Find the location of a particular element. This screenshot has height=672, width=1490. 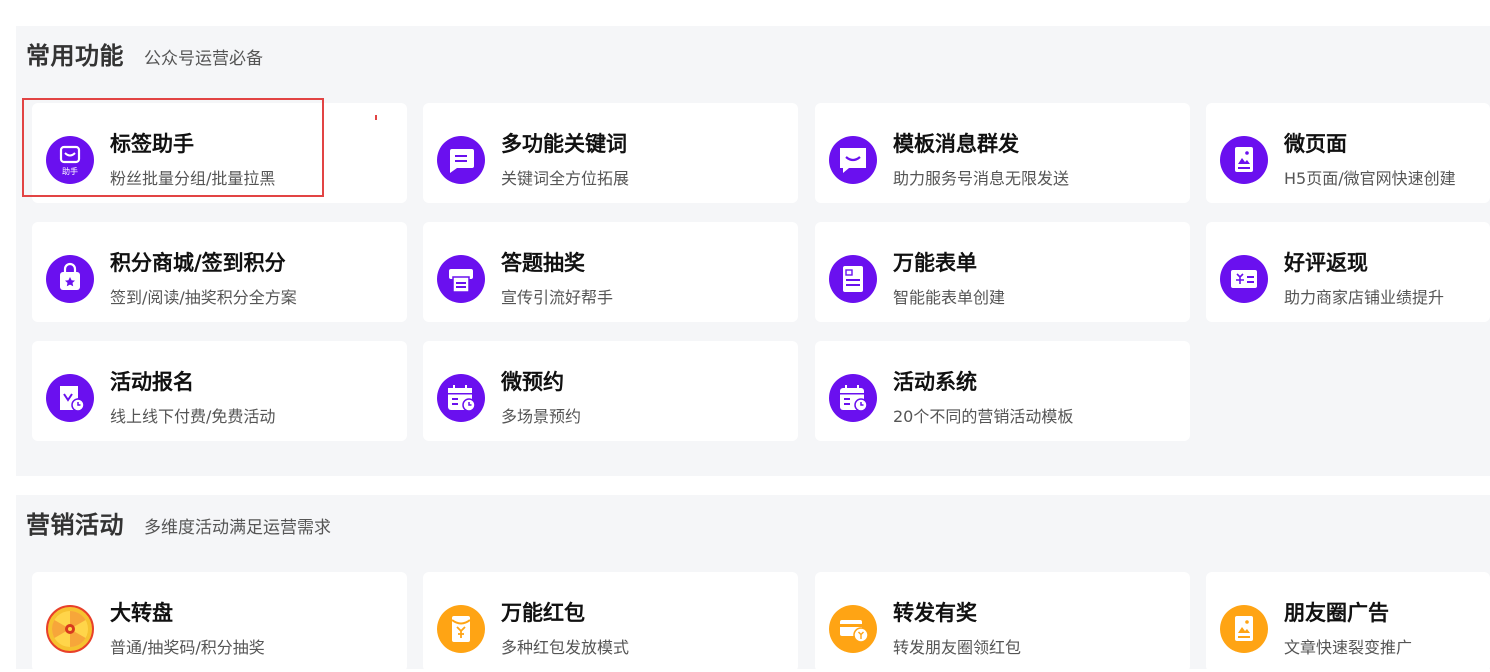

card-desc: 多场景预约 is located at coordinates (541, 416).